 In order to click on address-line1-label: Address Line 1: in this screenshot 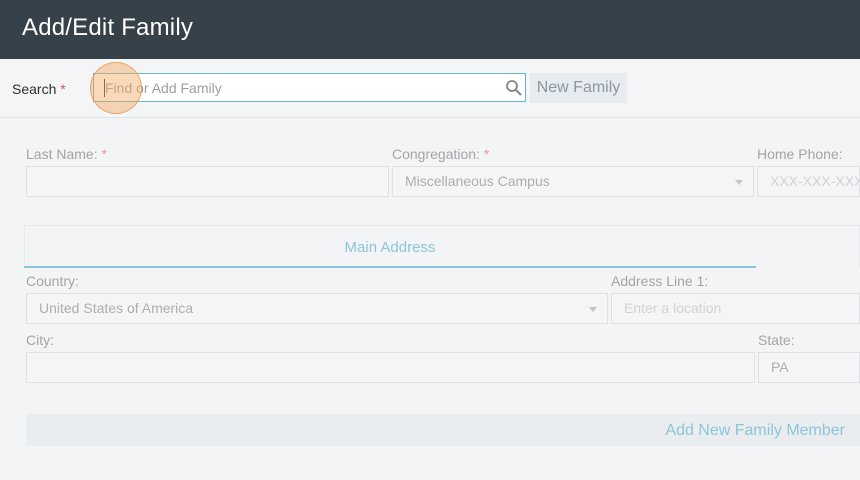, I will do `click(660, 281)`.